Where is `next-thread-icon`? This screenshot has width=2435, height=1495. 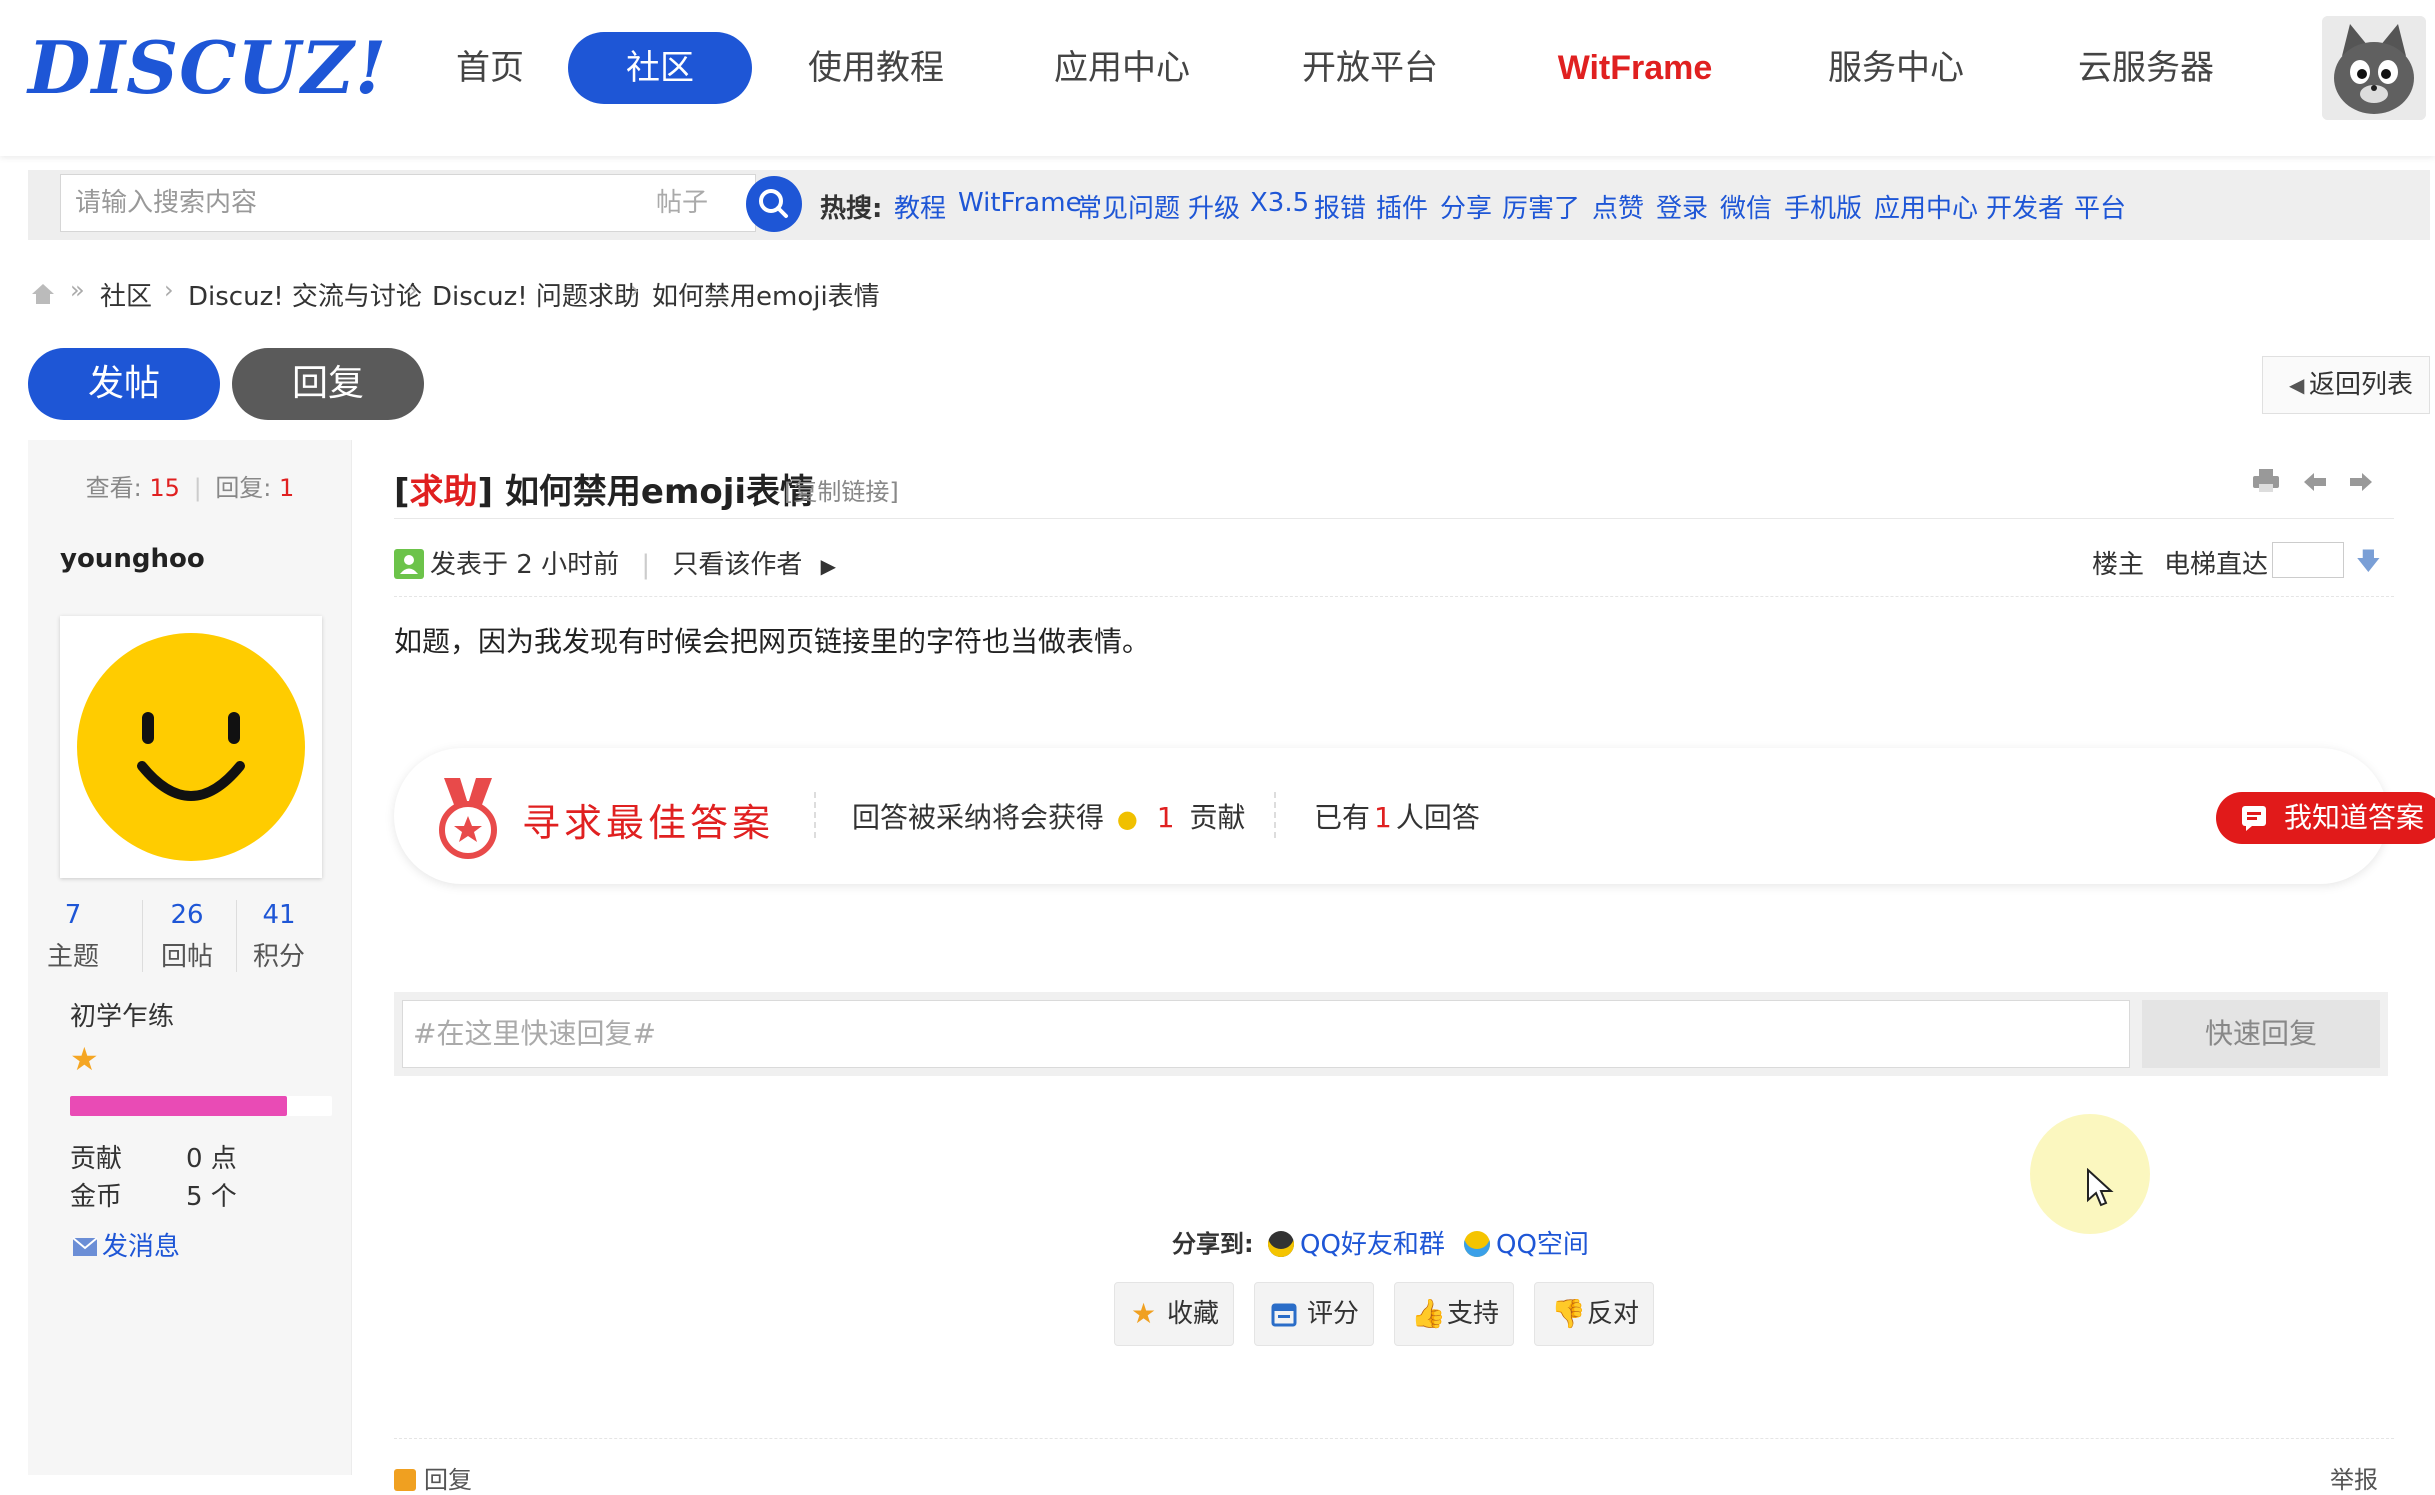
next-thread-icon is located at coordinates (2361, 484).